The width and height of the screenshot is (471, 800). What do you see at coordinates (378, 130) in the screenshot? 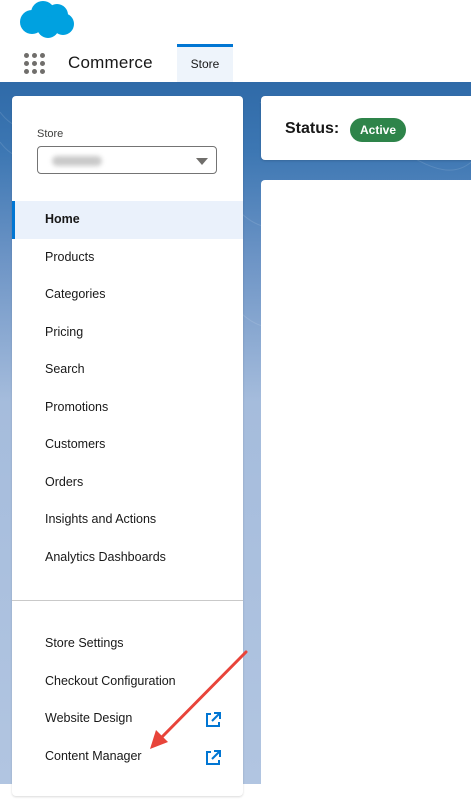
I see `status-badge: Active` at bounding box center [378, 130].